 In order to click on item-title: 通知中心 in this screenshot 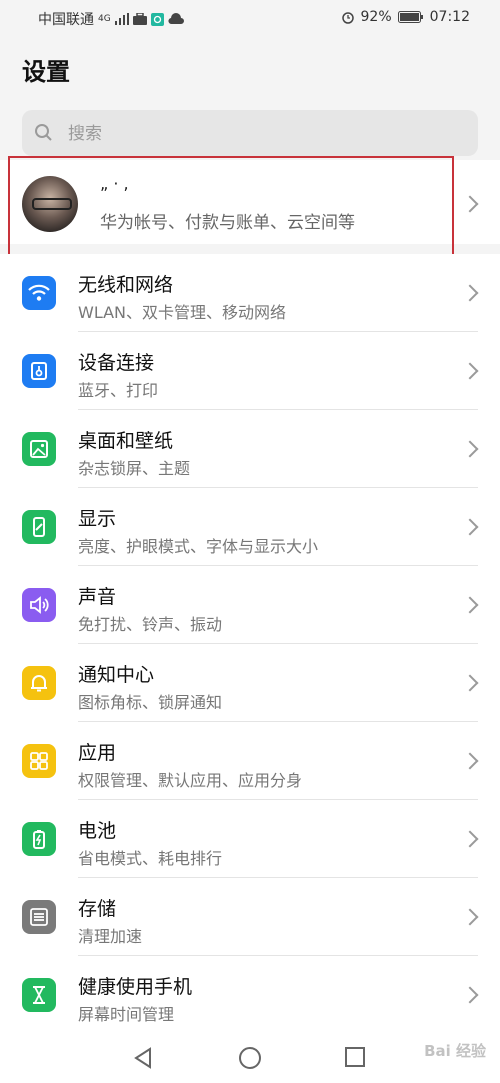, I will do `click(116, 675)`.